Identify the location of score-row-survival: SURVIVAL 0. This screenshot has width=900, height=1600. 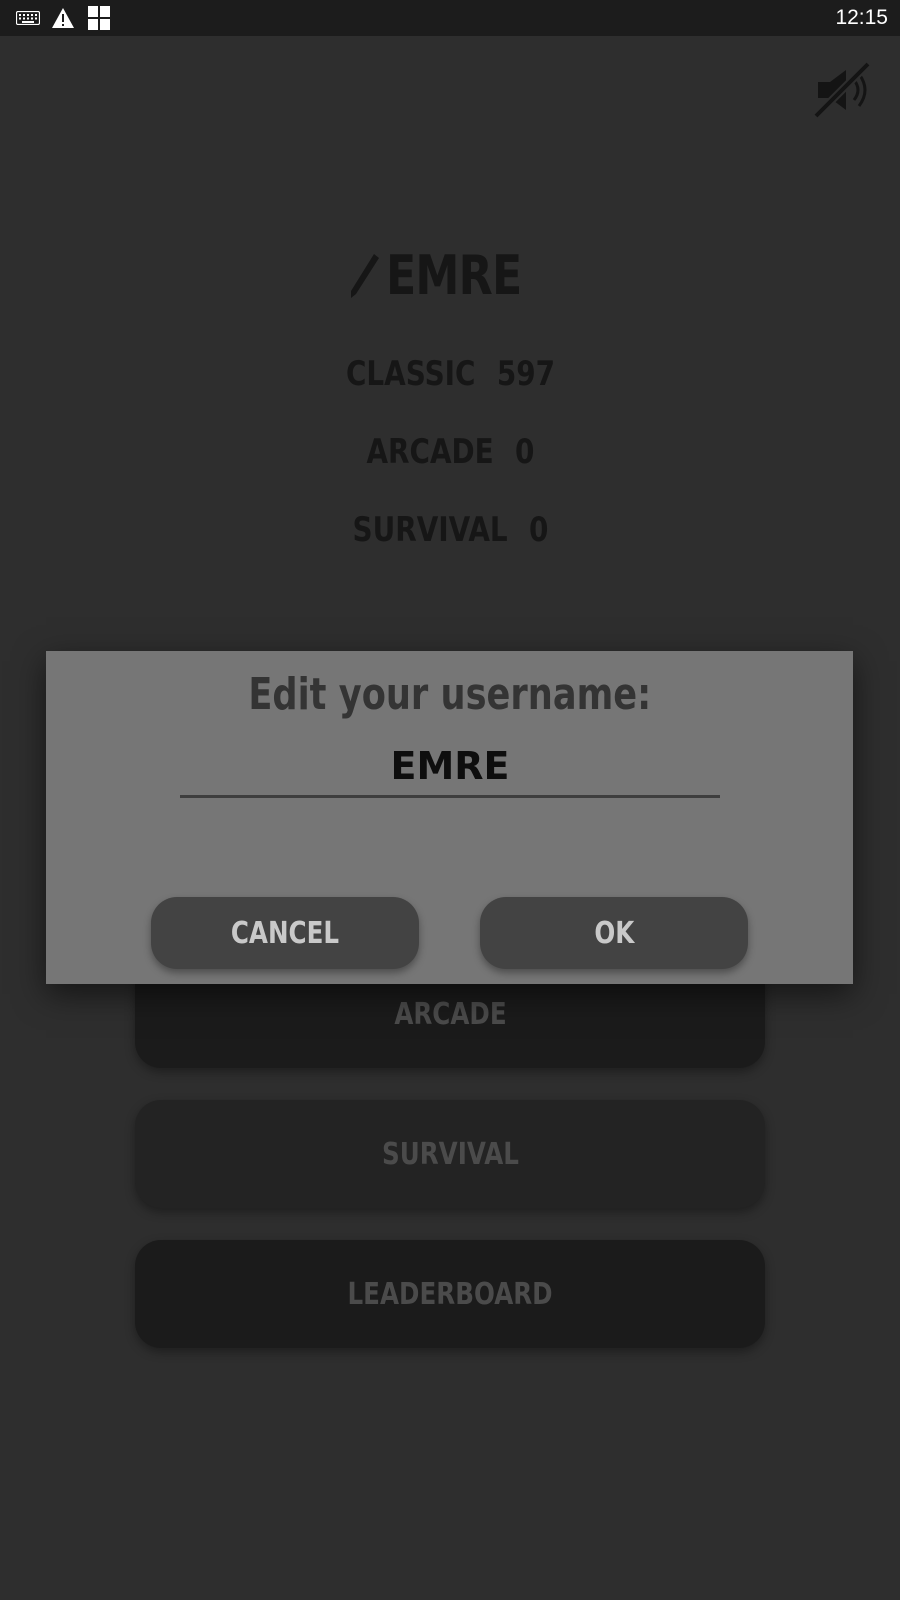
(450, 530).